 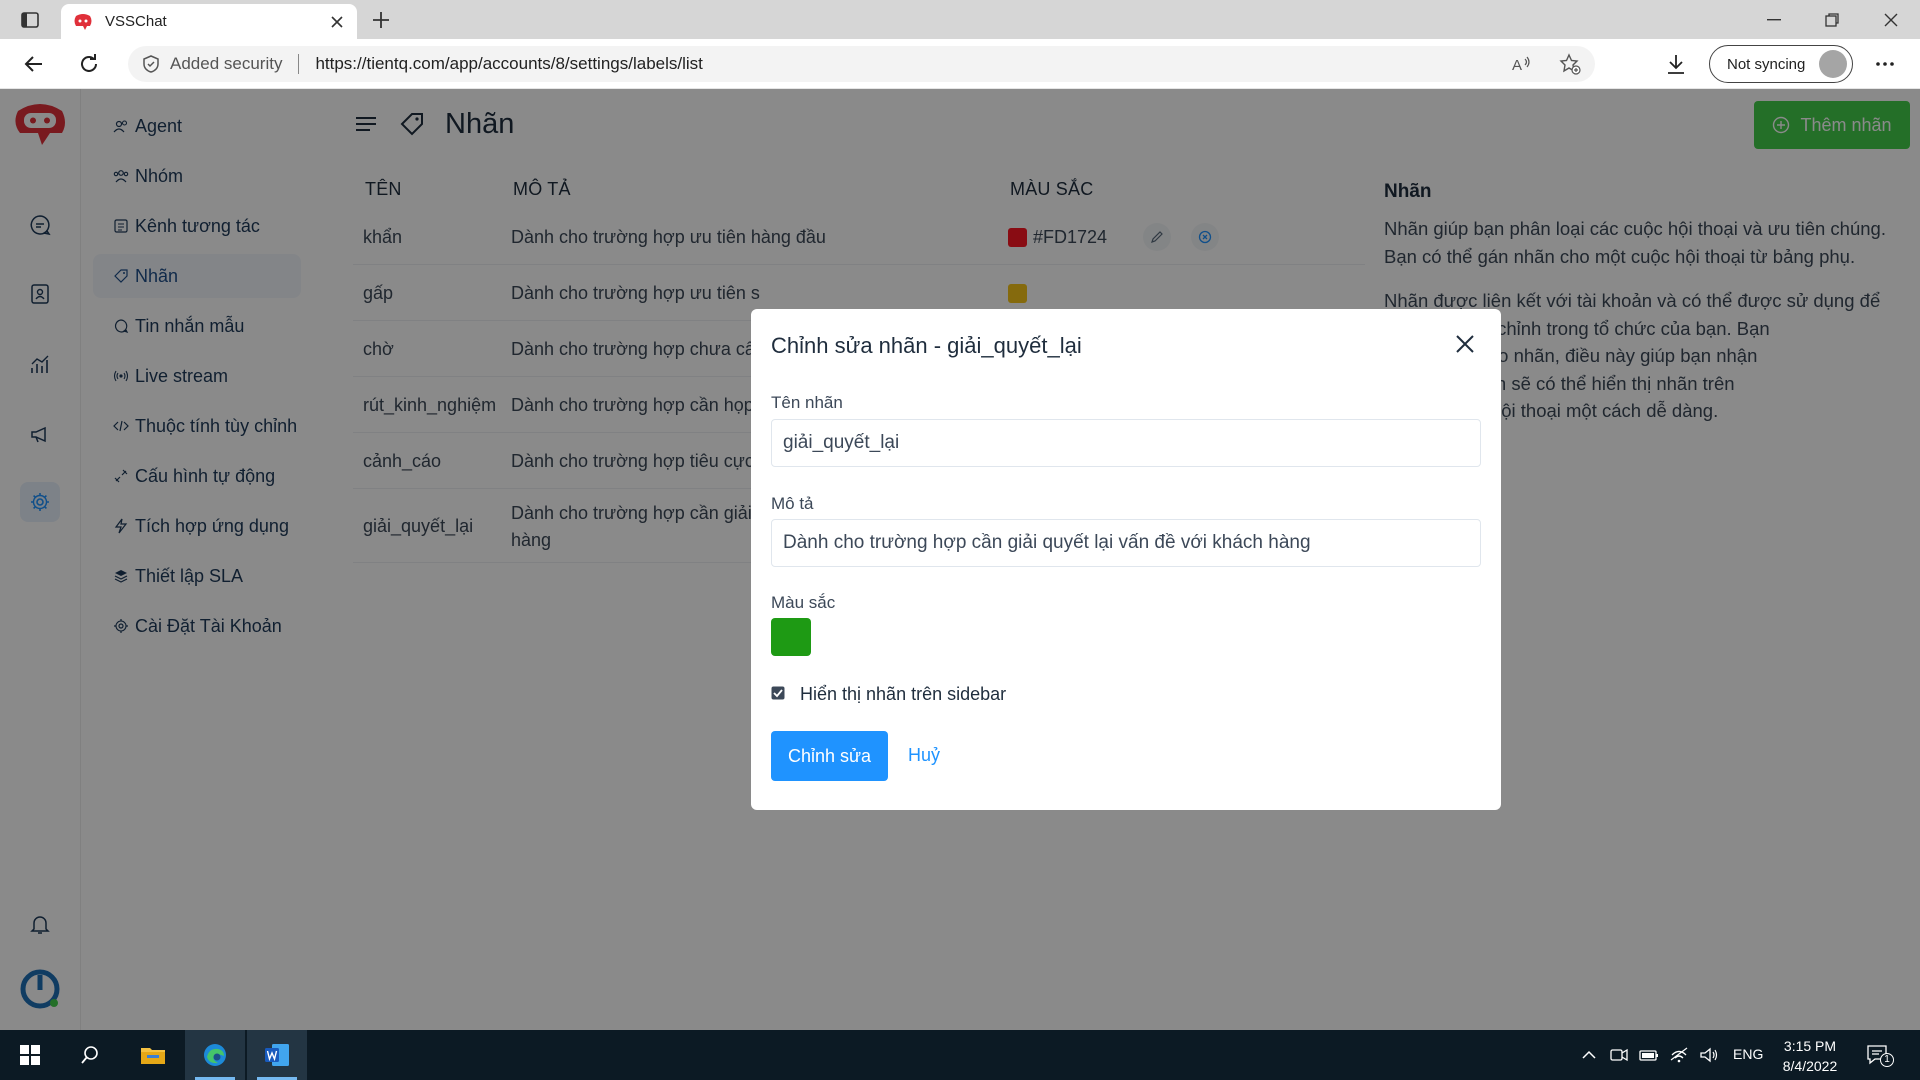 I want to click on svg-text: A, so click(x=1517, y=65).